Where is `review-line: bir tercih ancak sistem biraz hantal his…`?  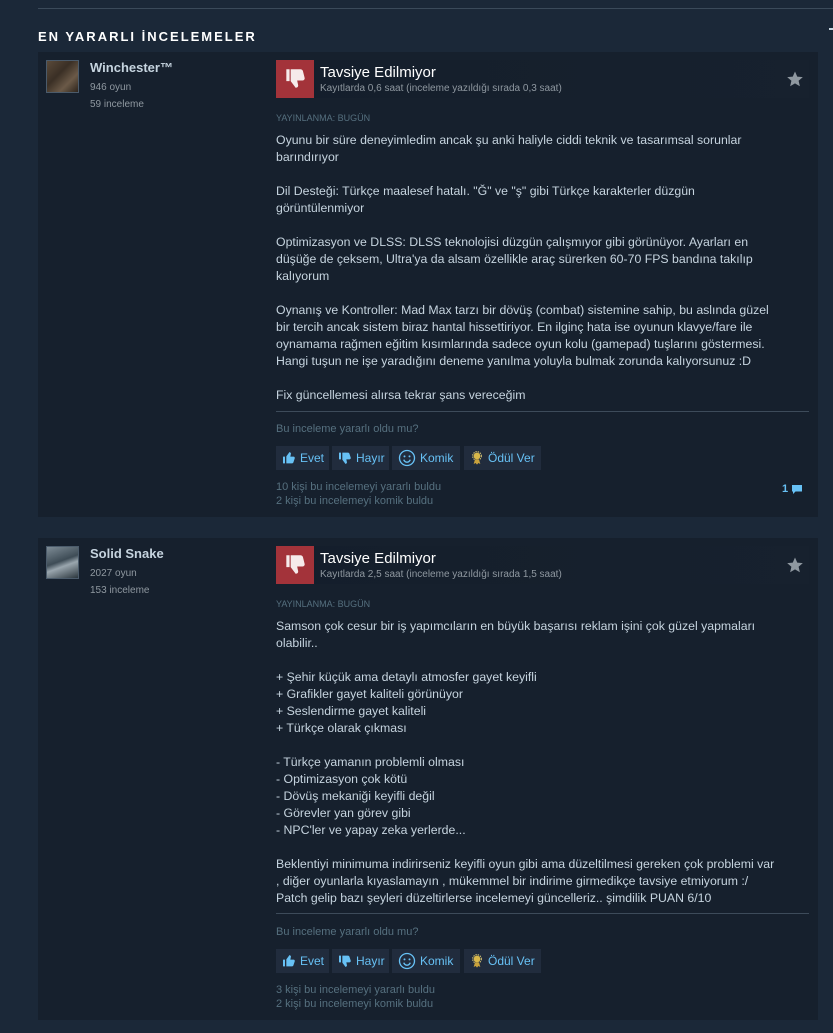 review-line: bir tercih ancak sistem biraz hantal his… is located at coordinates (514, 327).